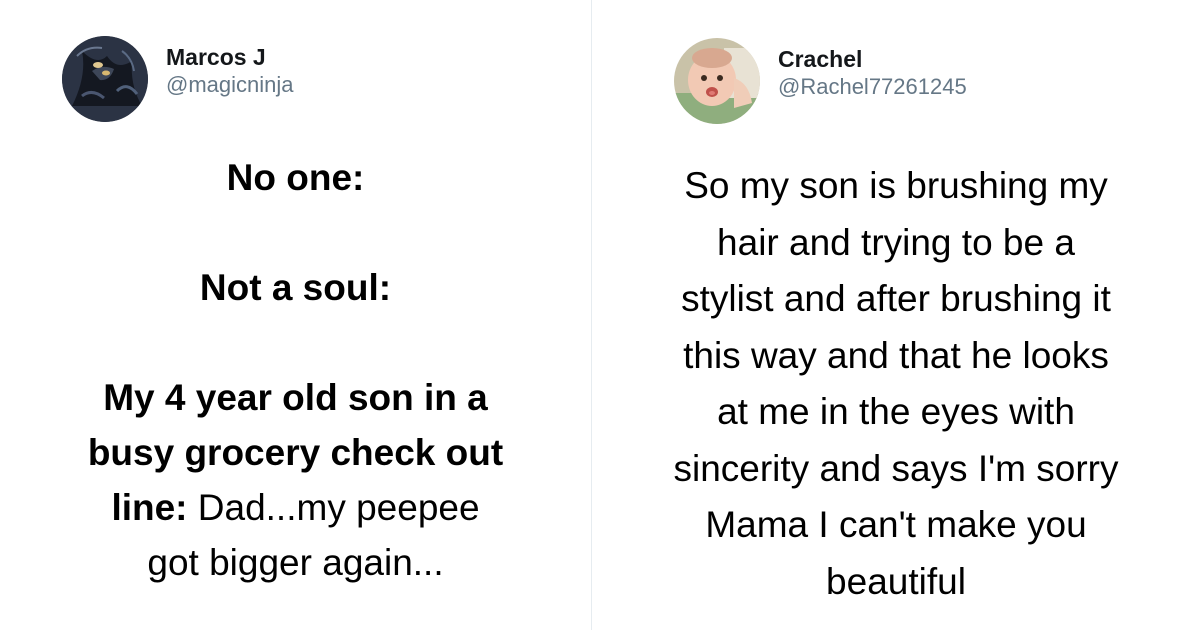 The image size is (1200, 630). I want to click on handle-right: @Rachel77261245, so click(872, 87).